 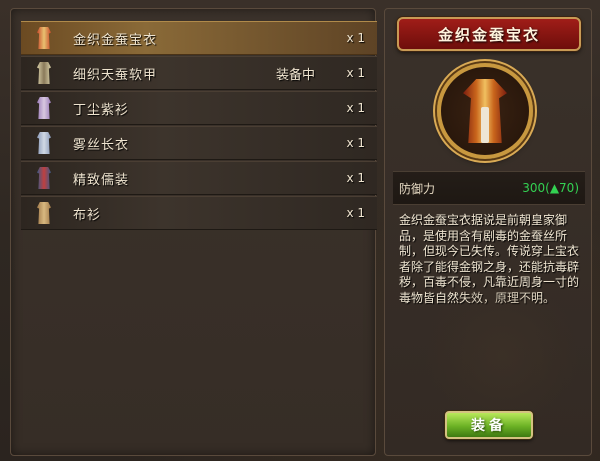 I want to click on item-name: 细织天蚕软甲, so click(x=115, y=75).